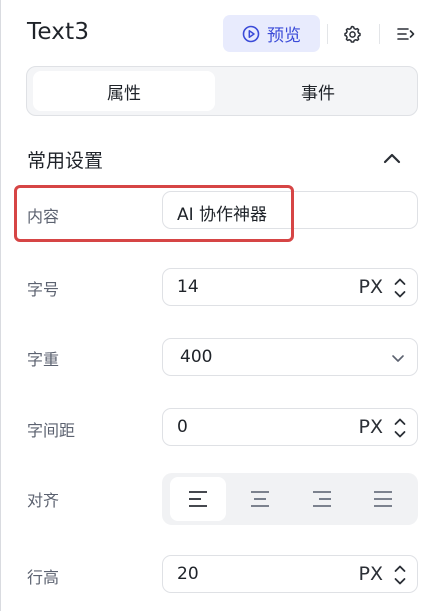 Image resolution: width=441 pixels, height=611 pixels. I want to click on line-height-label: 行高, so click(43, 577).